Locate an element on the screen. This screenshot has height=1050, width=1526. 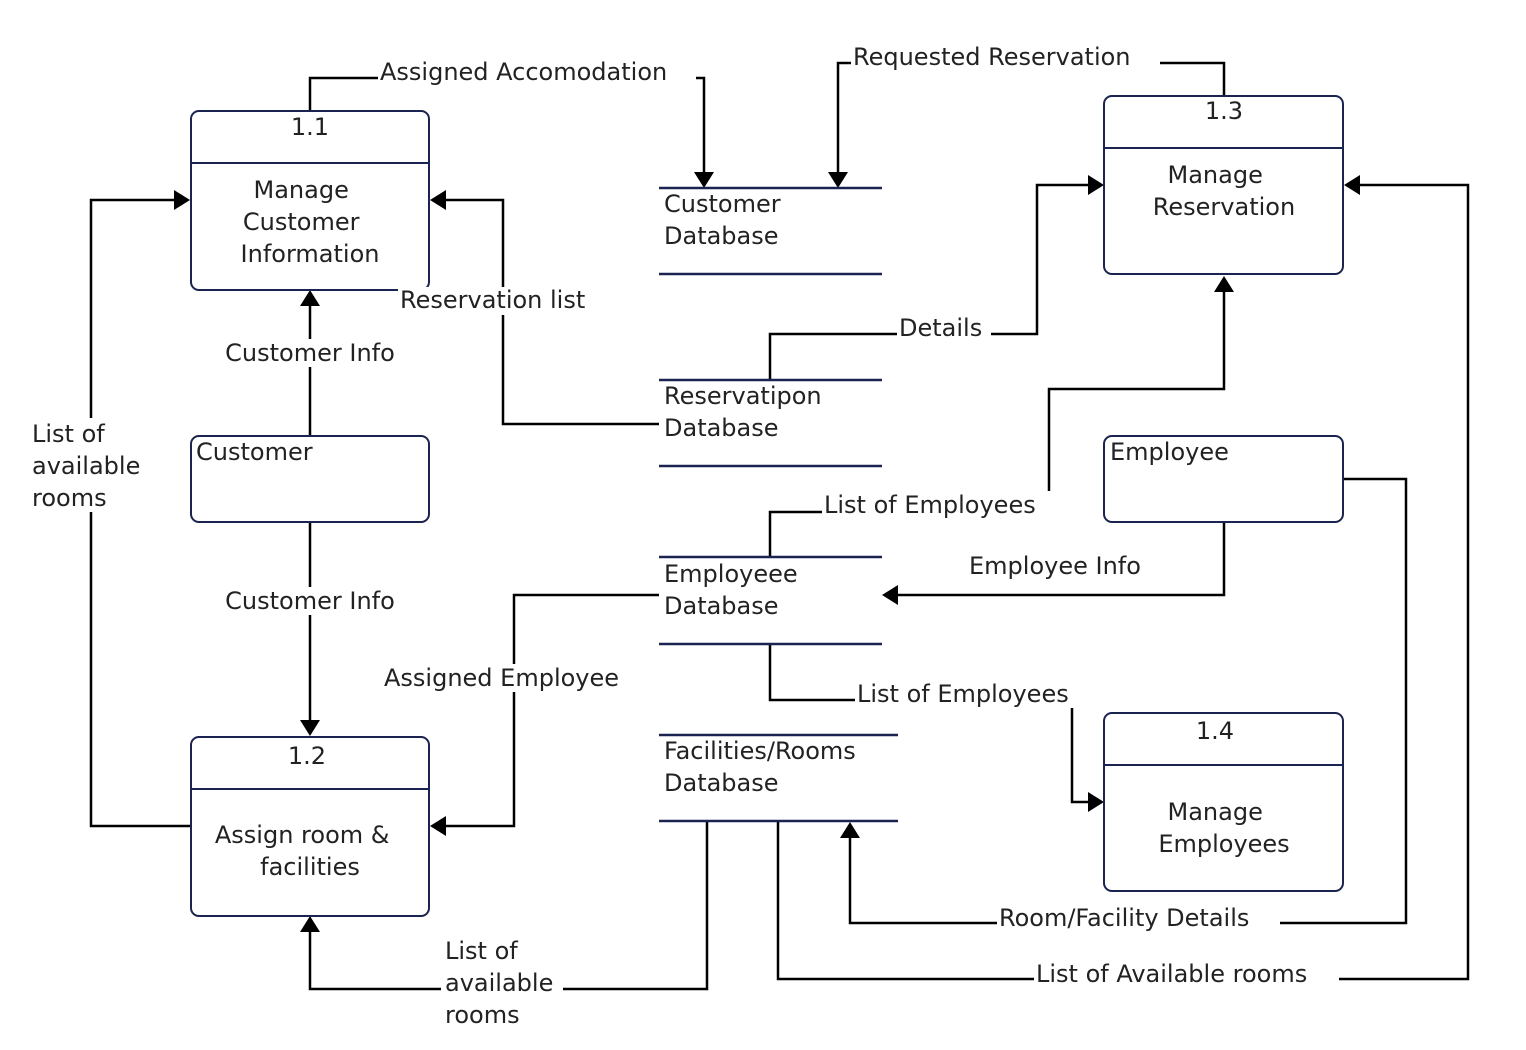
entity-label: Customer is located at coordinates (254, 452).